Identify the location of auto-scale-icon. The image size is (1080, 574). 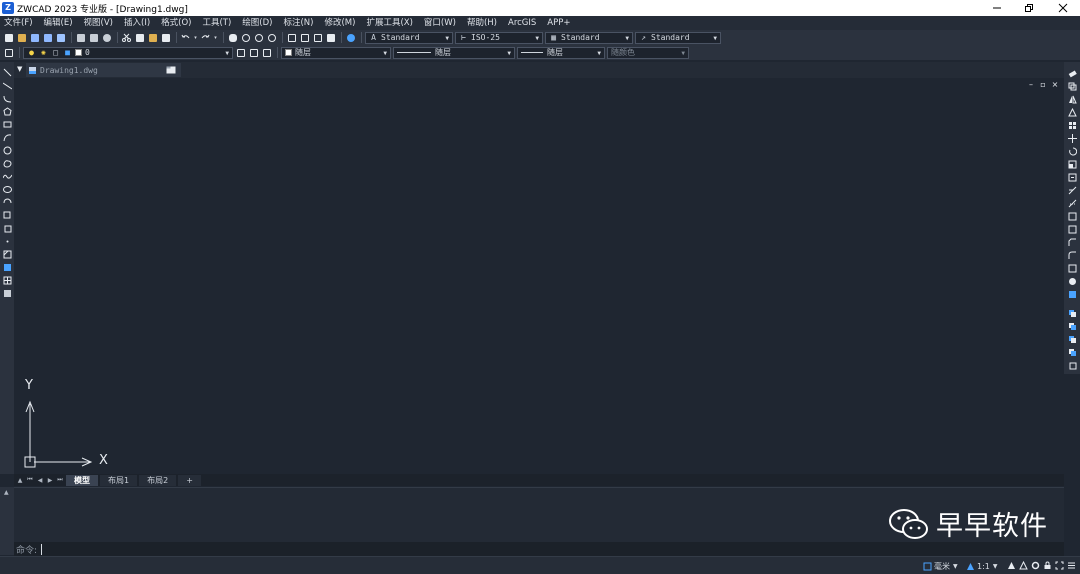
(1023, 565).